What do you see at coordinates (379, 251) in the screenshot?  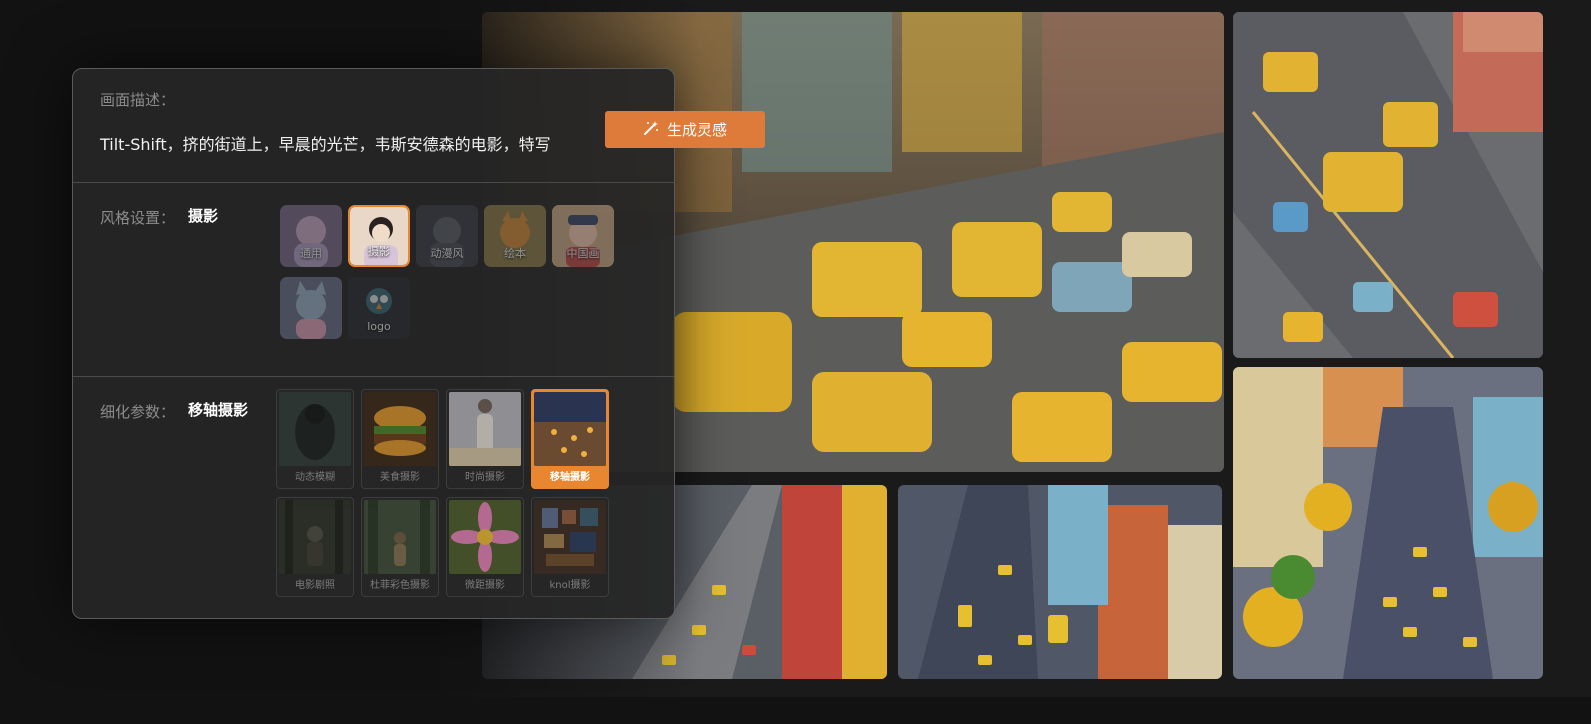 I see `style-option-label: 摄影` at bounding box center [379, 251].